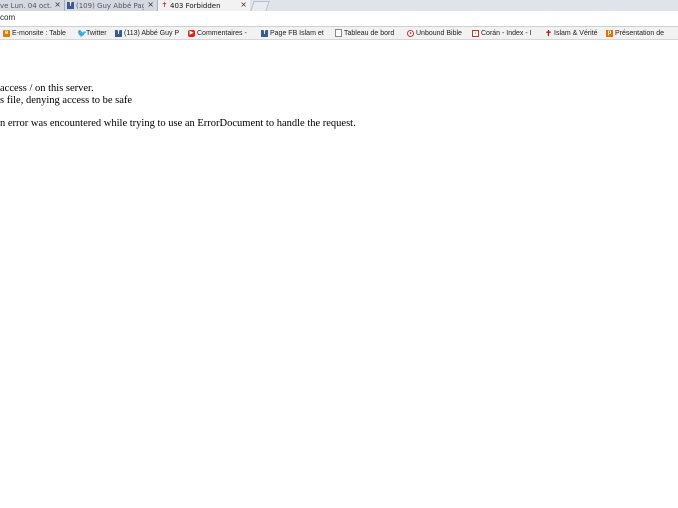 The width and height of the screenshot is (678, 508). Describe the element at coordinates (297, 33) in the screenshot. I see `bookmark-label: Page FB Islam et` at that location.